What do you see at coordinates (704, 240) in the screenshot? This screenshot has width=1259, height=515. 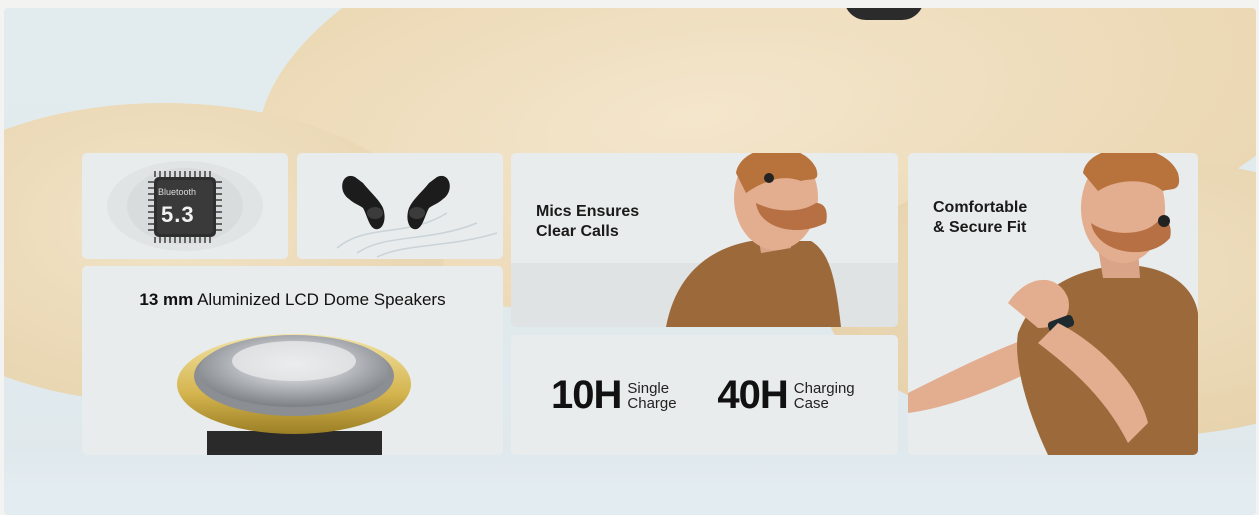 I see `mic-card: Mics Ensures Clear Calls` at bounding box center [704, 240].